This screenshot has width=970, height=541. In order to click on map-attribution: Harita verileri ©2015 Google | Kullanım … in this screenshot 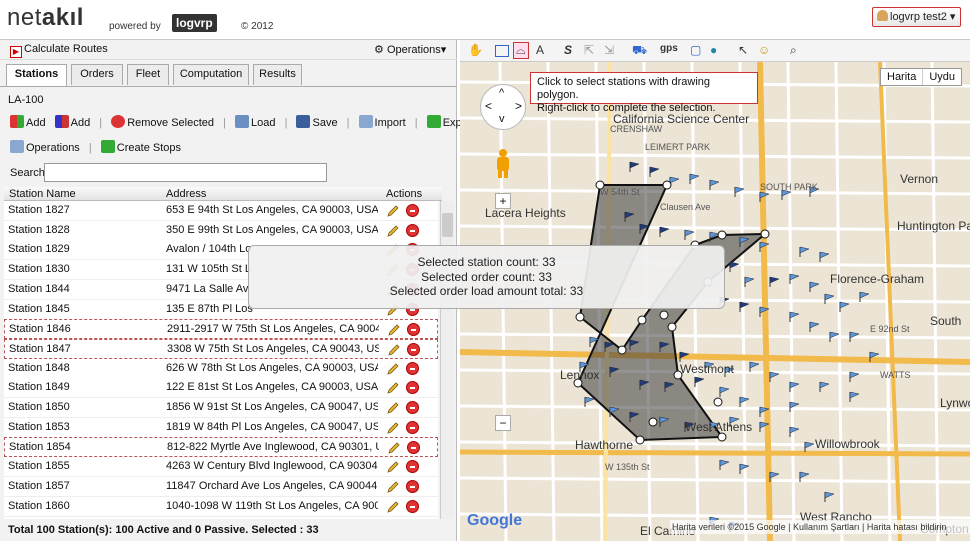, I will do `click(820, 527)`.